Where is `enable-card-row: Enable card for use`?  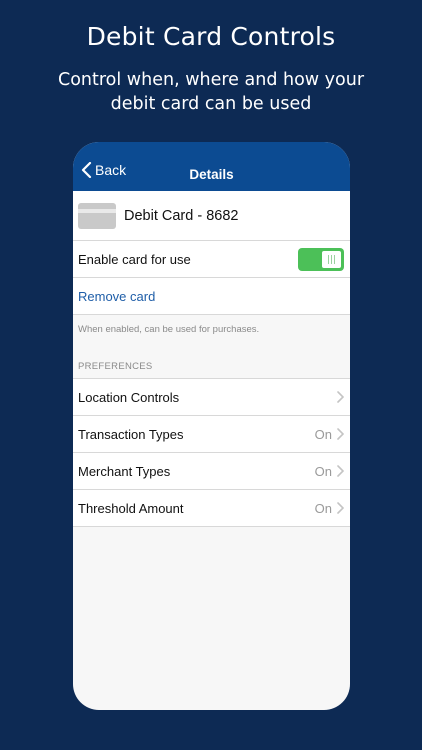
enable-card-row: Enable card for use is located at coordinates (211, 259).